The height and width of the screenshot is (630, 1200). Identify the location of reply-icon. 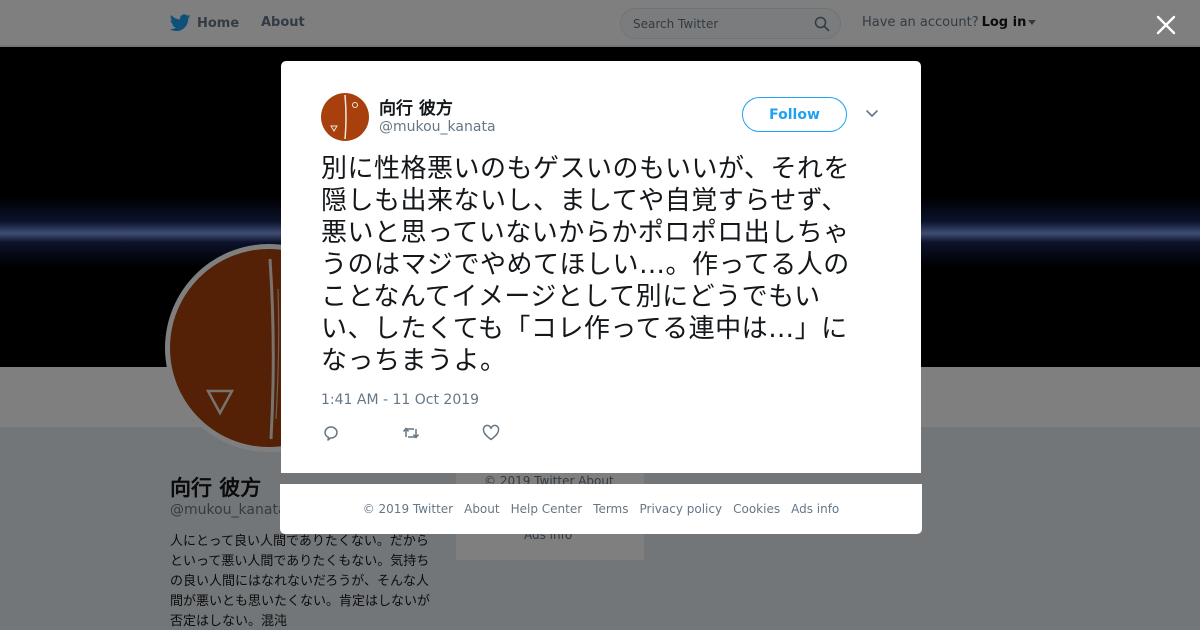
(331, 433).